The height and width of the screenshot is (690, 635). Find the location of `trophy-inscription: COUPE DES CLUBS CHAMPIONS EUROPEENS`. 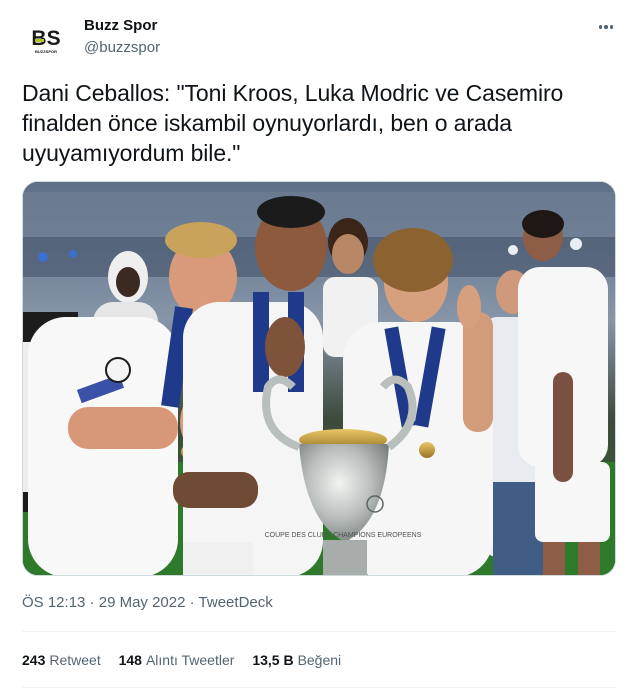

trophy-inscription: COUPE DES CLUBS CHAMPIONS EUROPEENS is located at coordinates (343, 535).